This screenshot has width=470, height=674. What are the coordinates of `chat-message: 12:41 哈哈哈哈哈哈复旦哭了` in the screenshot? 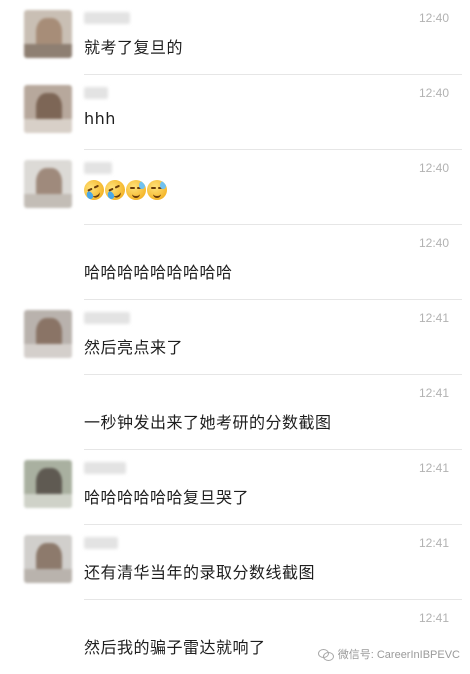 It's located at (235, 487).